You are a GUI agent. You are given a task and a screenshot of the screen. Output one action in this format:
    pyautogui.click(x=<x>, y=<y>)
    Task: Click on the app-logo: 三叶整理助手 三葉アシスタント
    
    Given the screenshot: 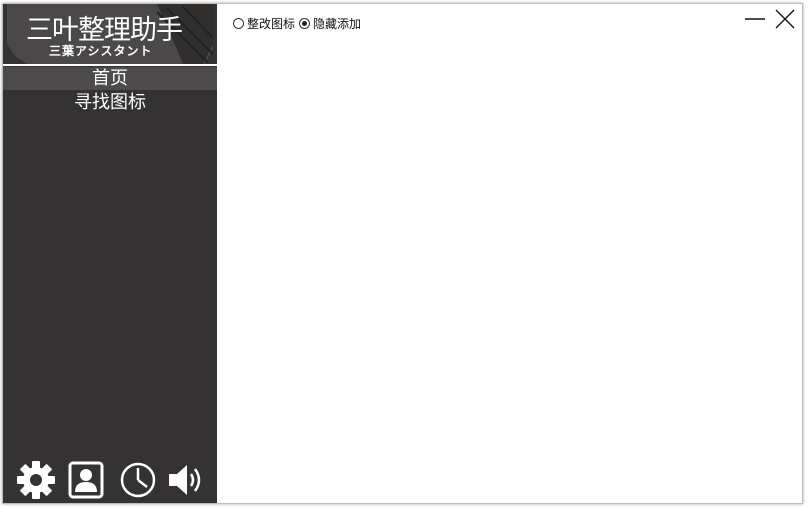 What is the action you would take?
    pyautogui.click(x=110, y=34)
    